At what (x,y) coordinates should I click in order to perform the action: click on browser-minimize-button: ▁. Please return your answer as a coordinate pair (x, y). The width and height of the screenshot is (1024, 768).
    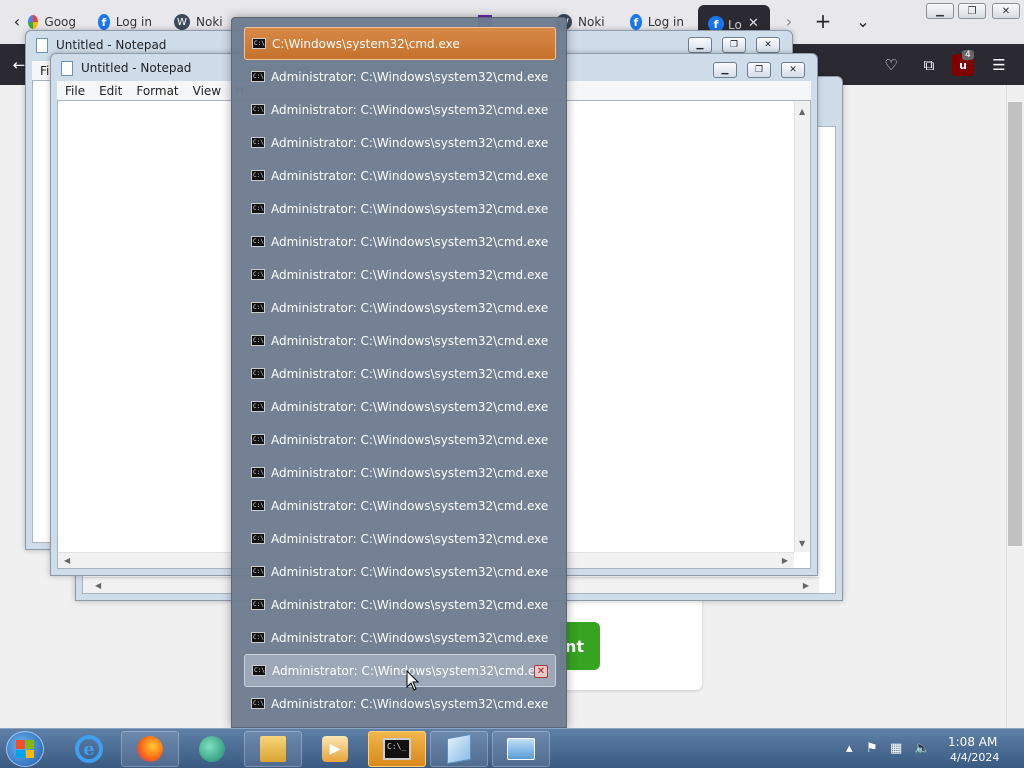
    Looking at the image, I should click on (940, 11).